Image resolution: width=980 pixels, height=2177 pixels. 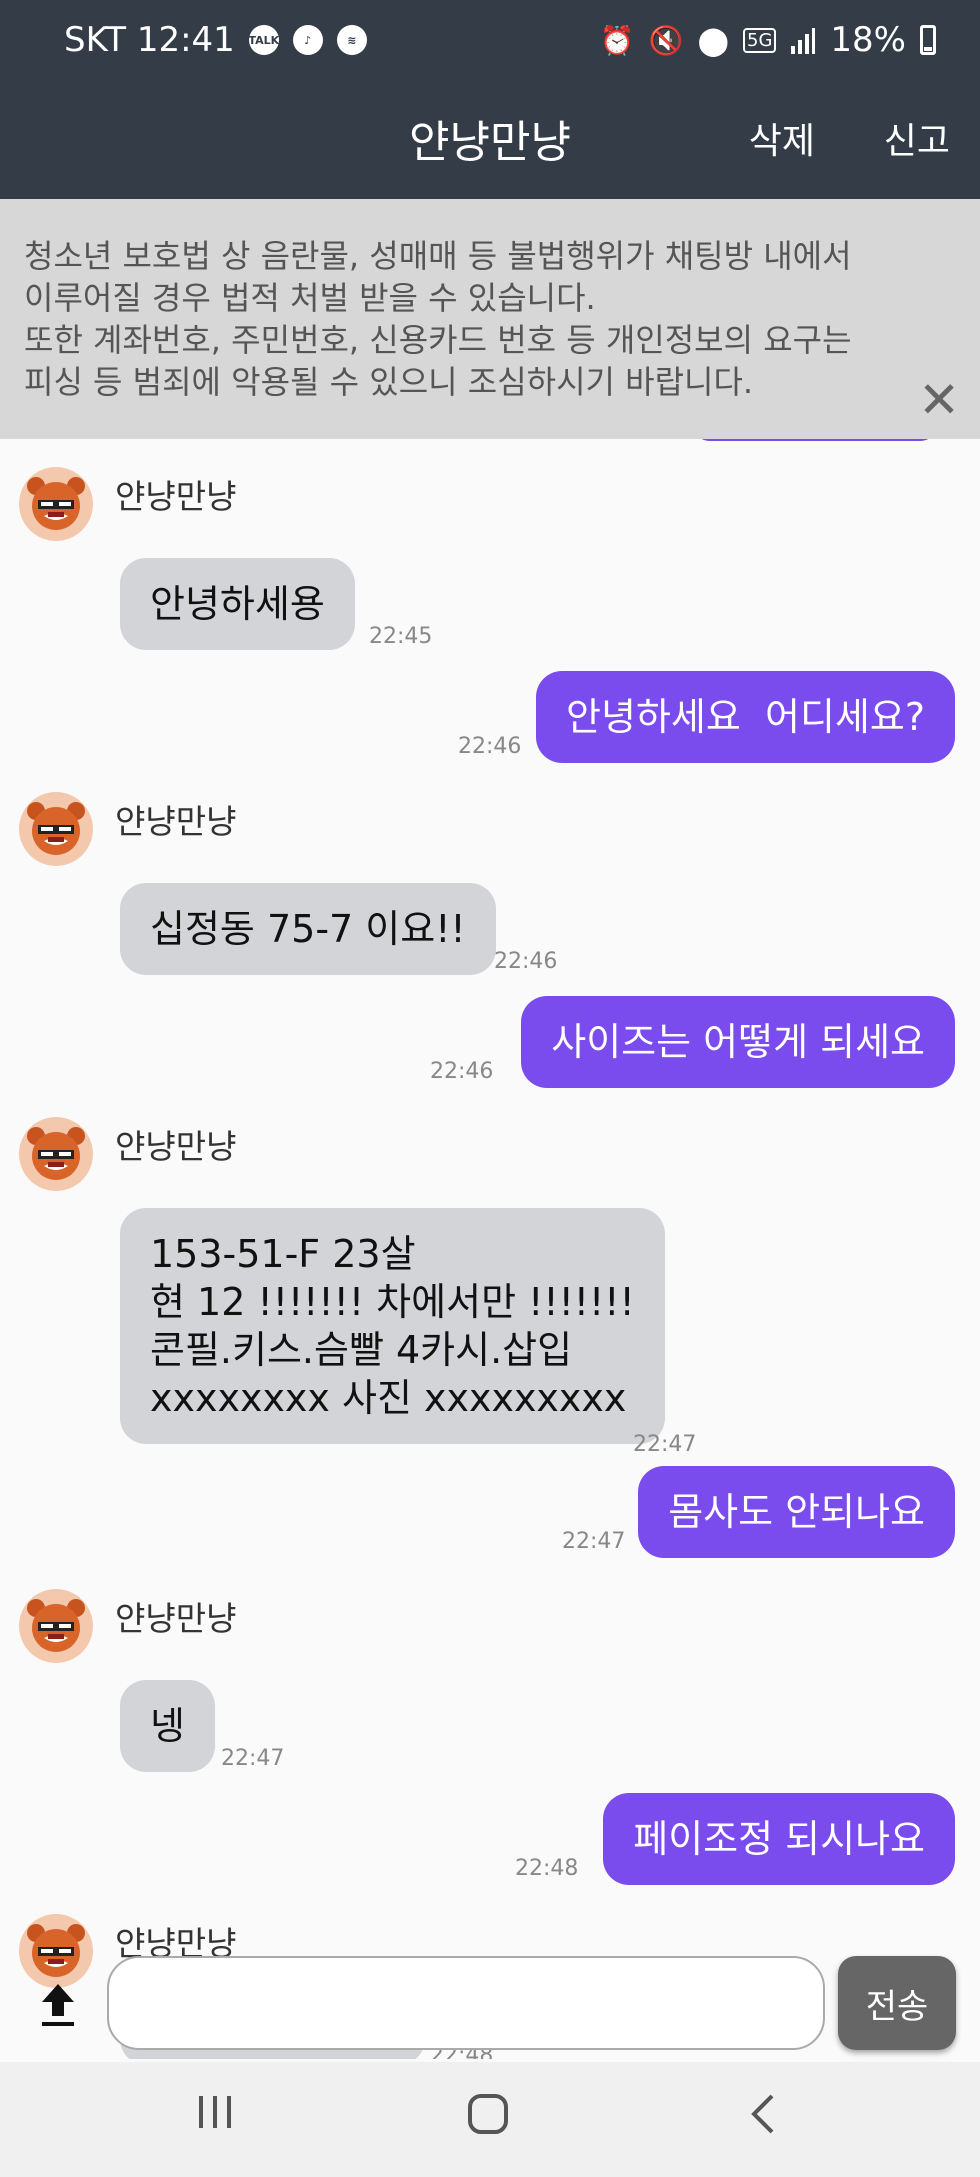 What do you see at coordinates (307, 40) in the screenshot?
I see `music-icon: ♪` at bounding box center [307, 40].